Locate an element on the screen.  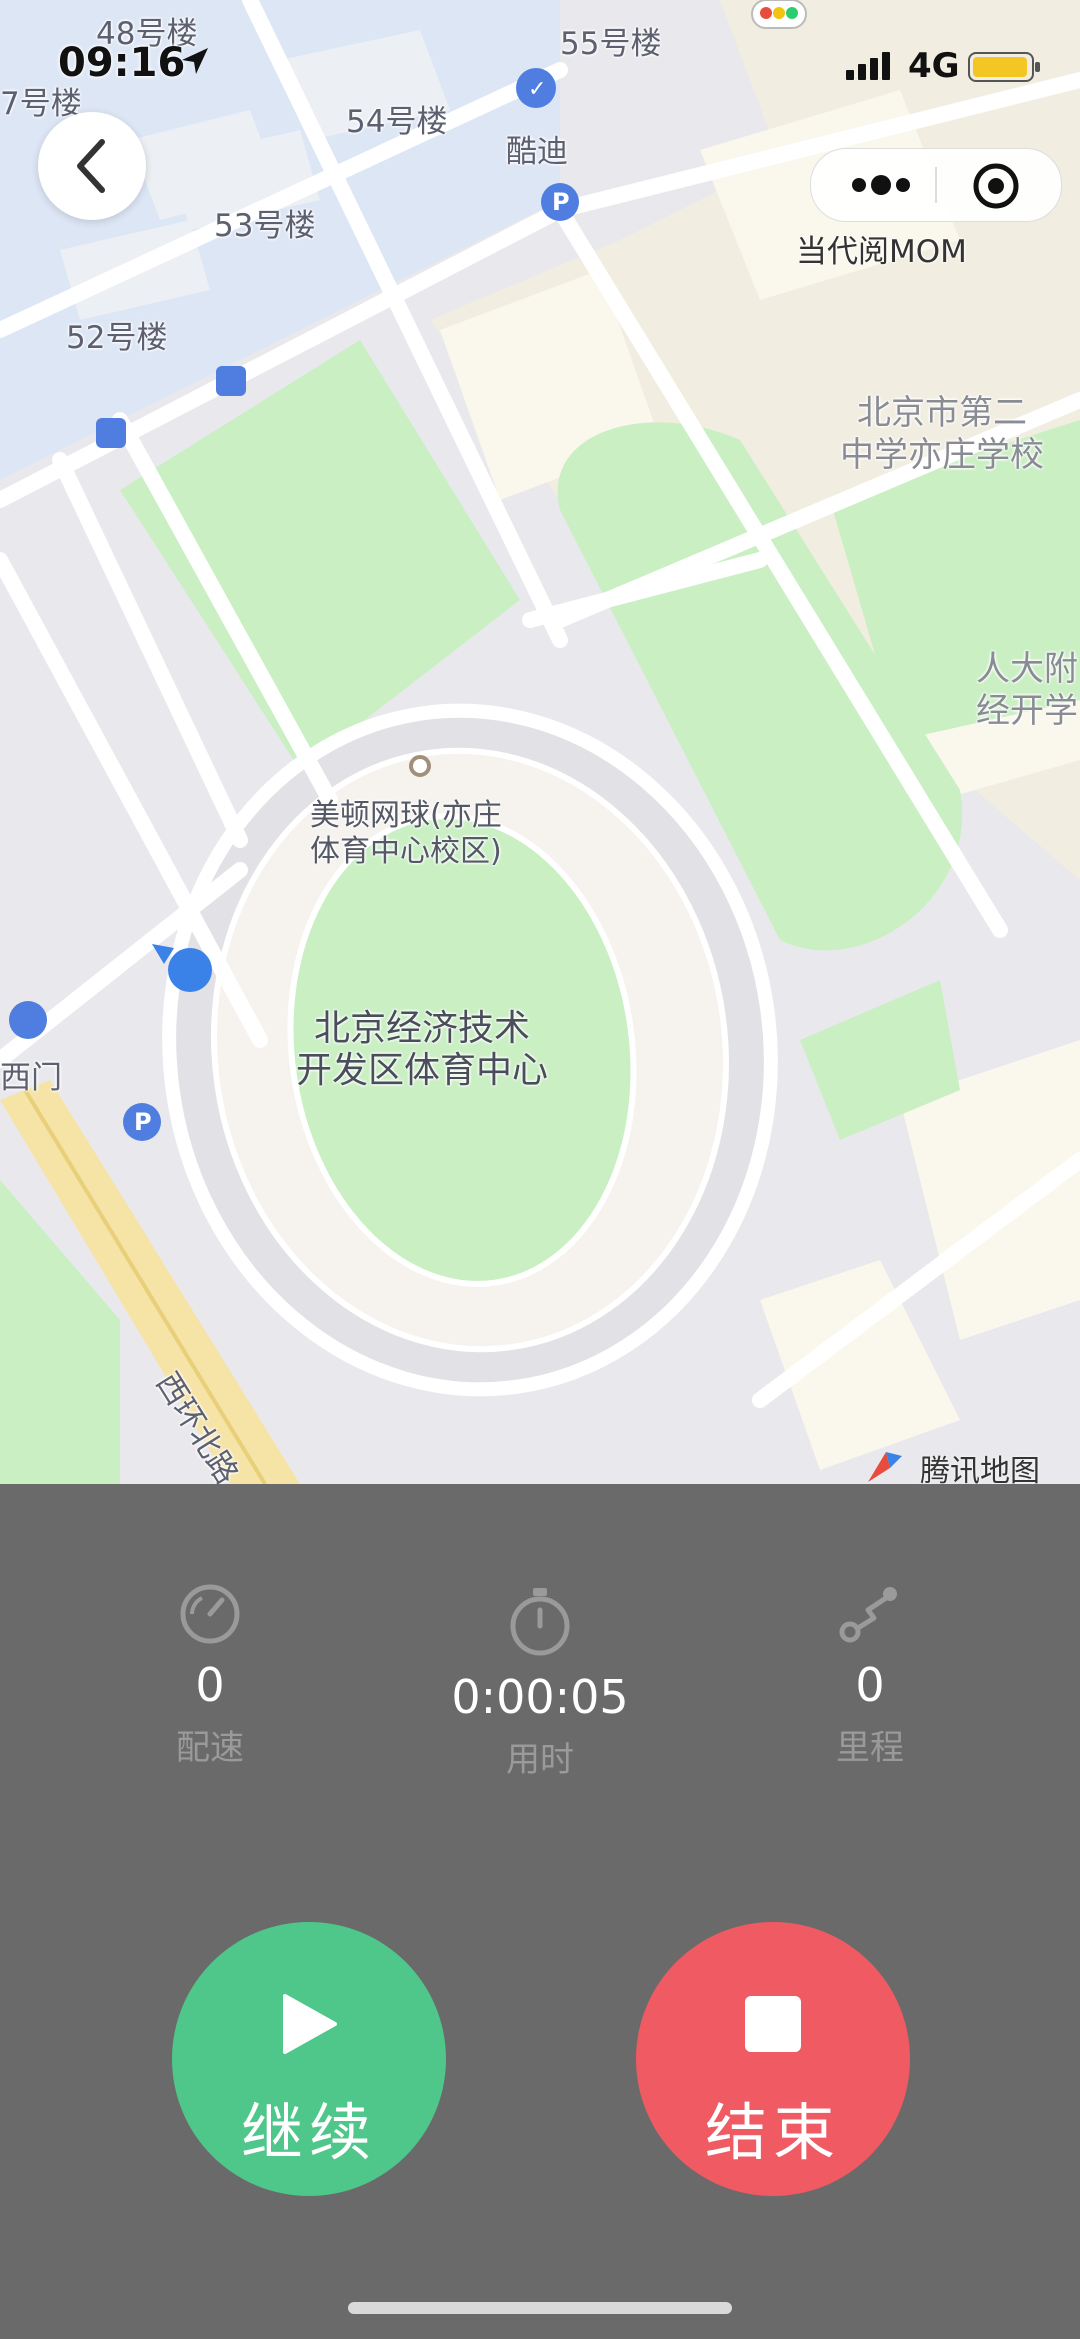
stat-pace: 0 配速 is located at coordinates (210, 1675).